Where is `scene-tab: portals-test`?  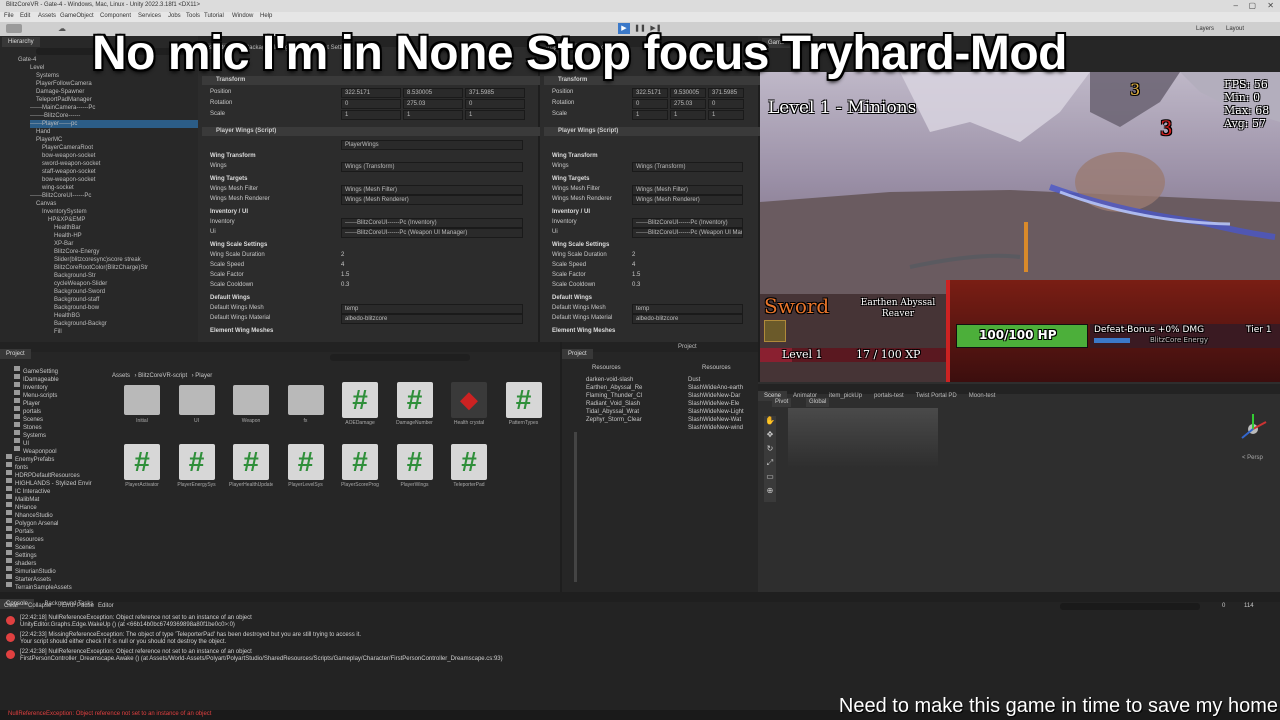
scene-tab: portals-test is located at coordinates (889, 396).